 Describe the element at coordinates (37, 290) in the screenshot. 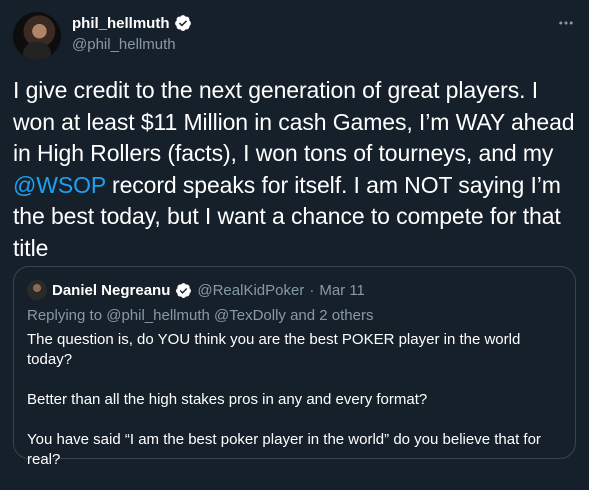

I see `quoted-avatar` at that location.